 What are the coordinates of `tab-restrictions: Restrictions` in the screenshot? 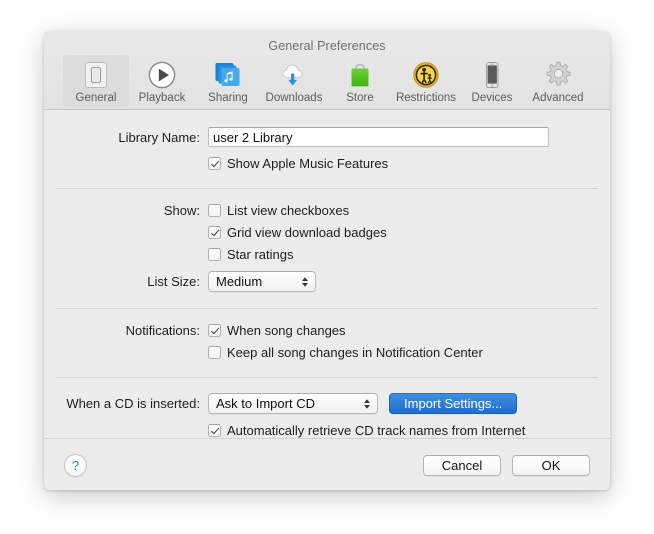 It's located at (426, 81).